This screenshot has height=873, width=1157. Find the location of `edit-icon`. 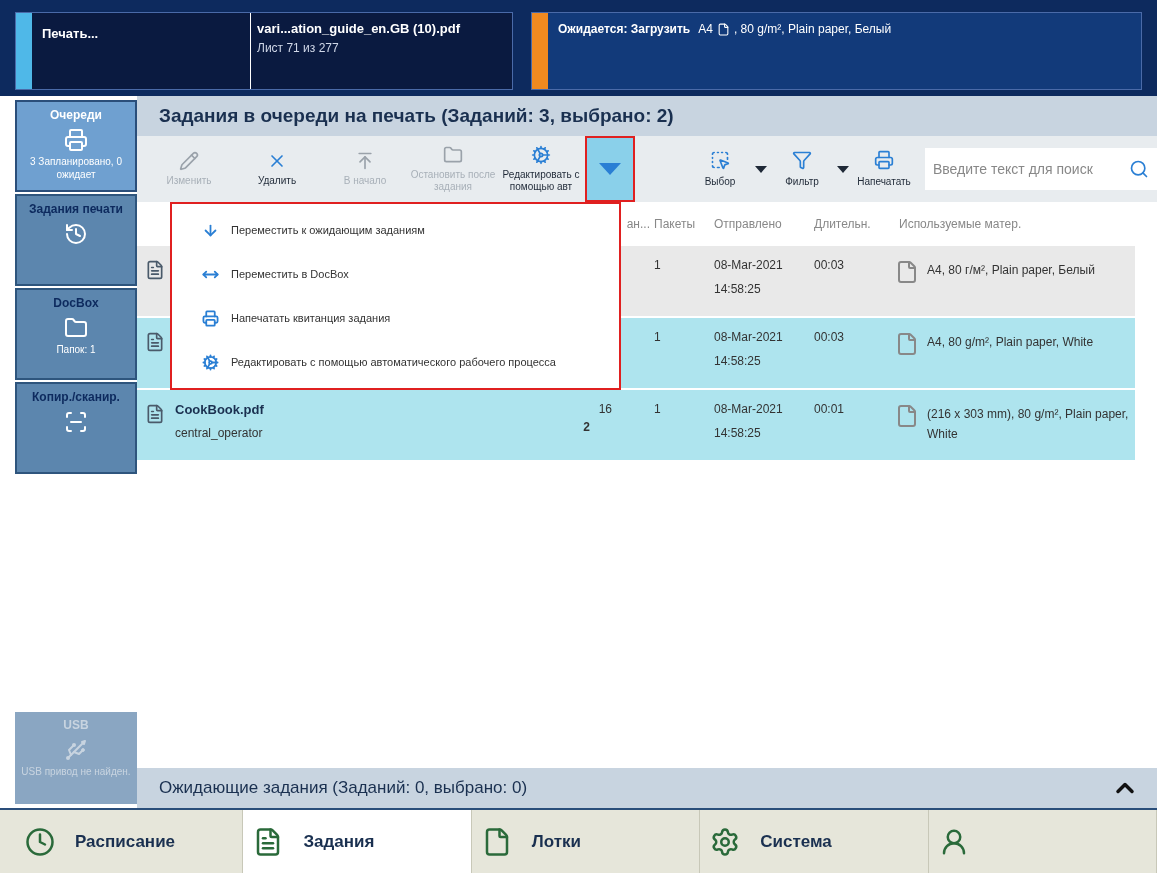

edit-icon is located at coordinates (189, 160).